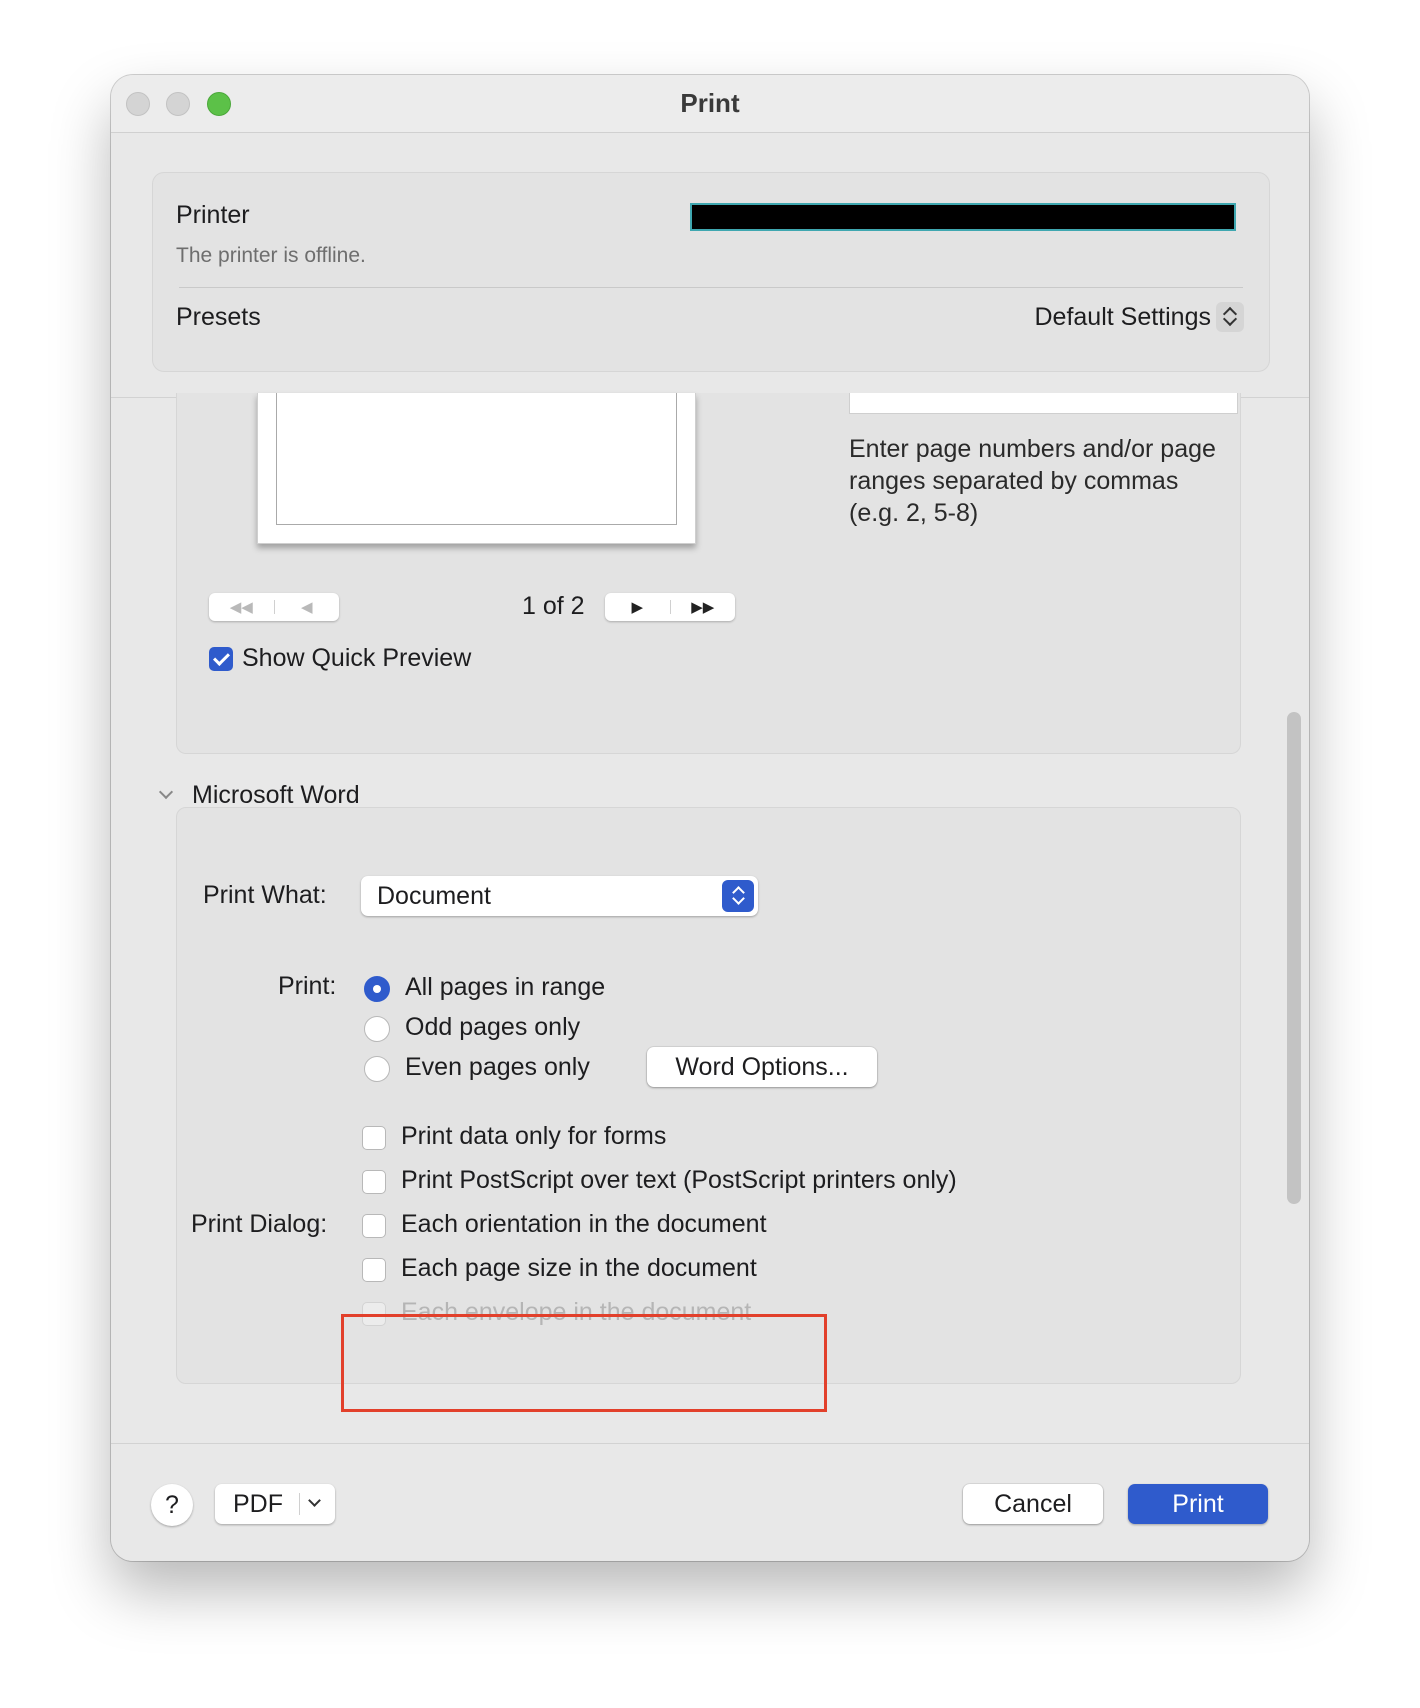  I want to click on print-data-only-forms-label: Print data only for forms, so click(533, 1136).